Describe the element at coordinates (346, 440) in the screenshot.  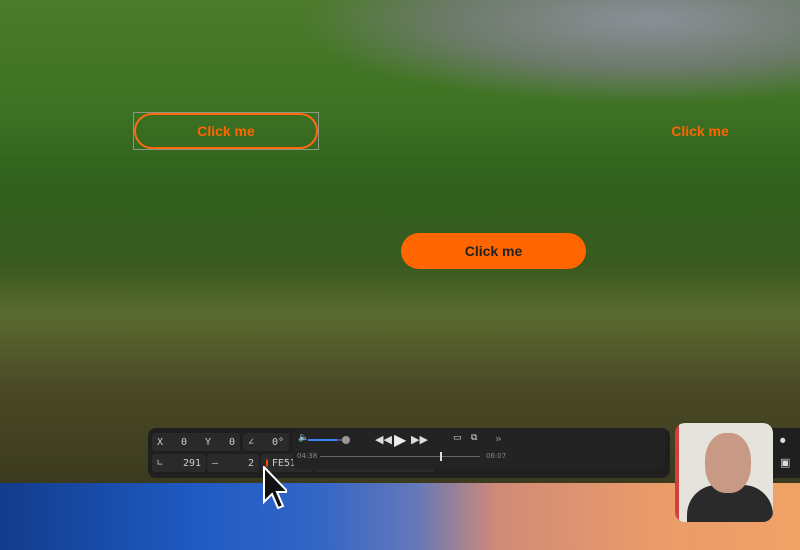
I see `volume-thumb` at that location.